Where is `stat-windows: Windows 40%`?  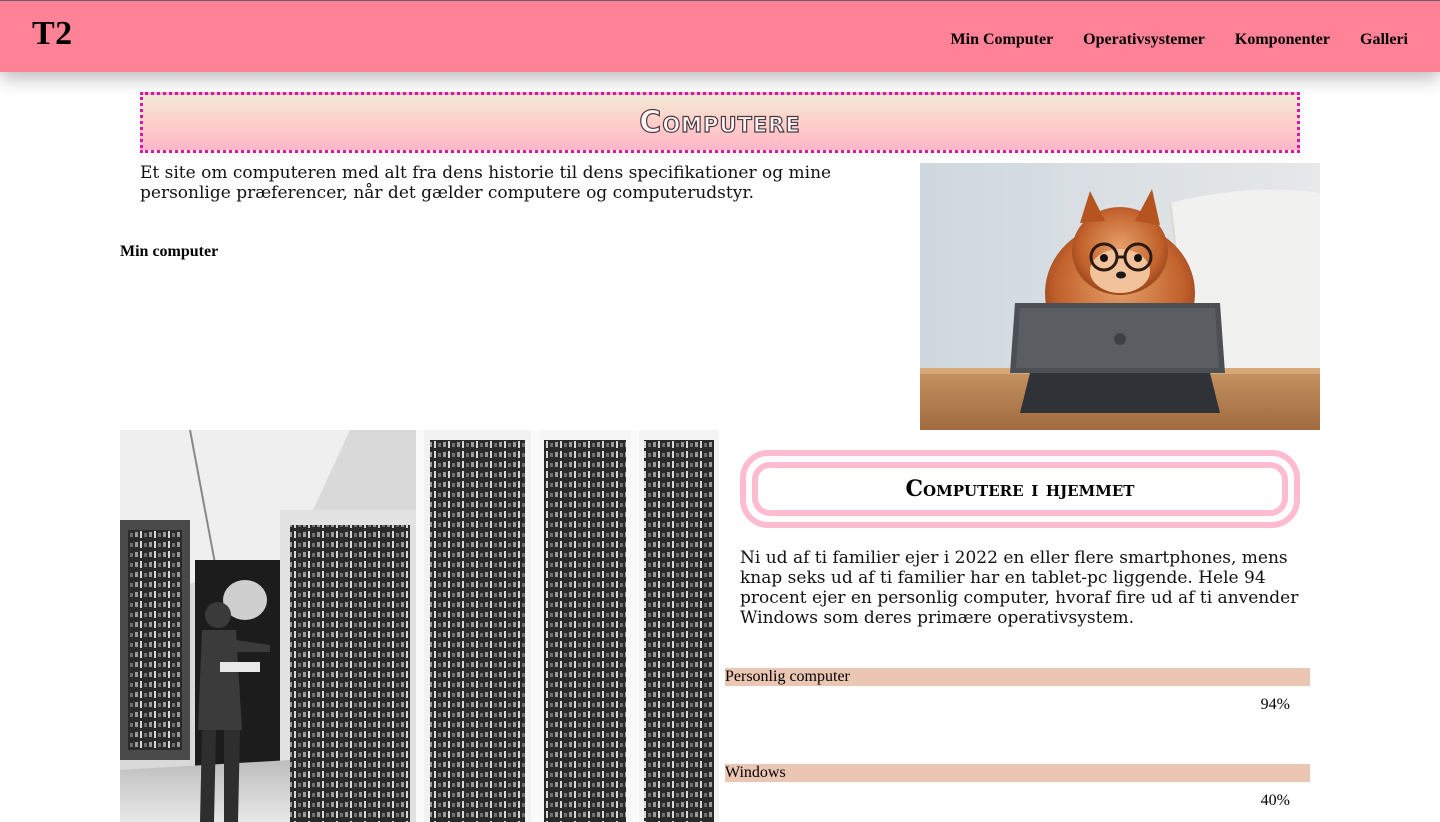
stat-windows: Windows 40% is located at coordinates (1017, 786).